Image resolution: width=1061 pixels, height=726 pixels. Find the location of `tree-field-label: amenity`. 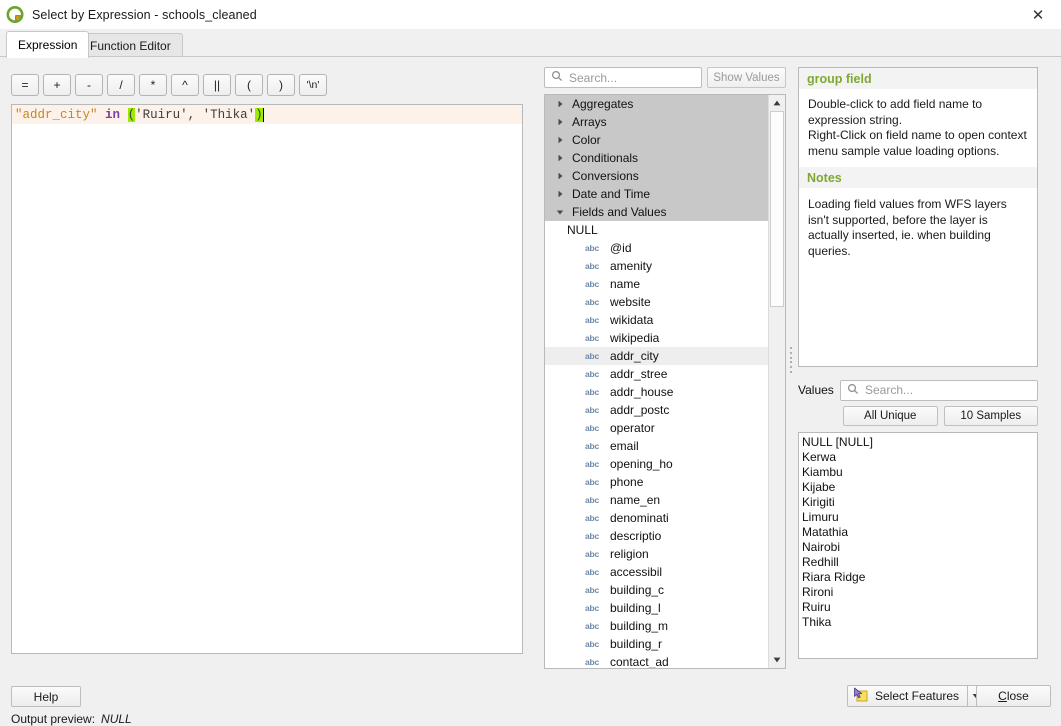

tree-field-label: amenity is located at coordinates (631, 266).